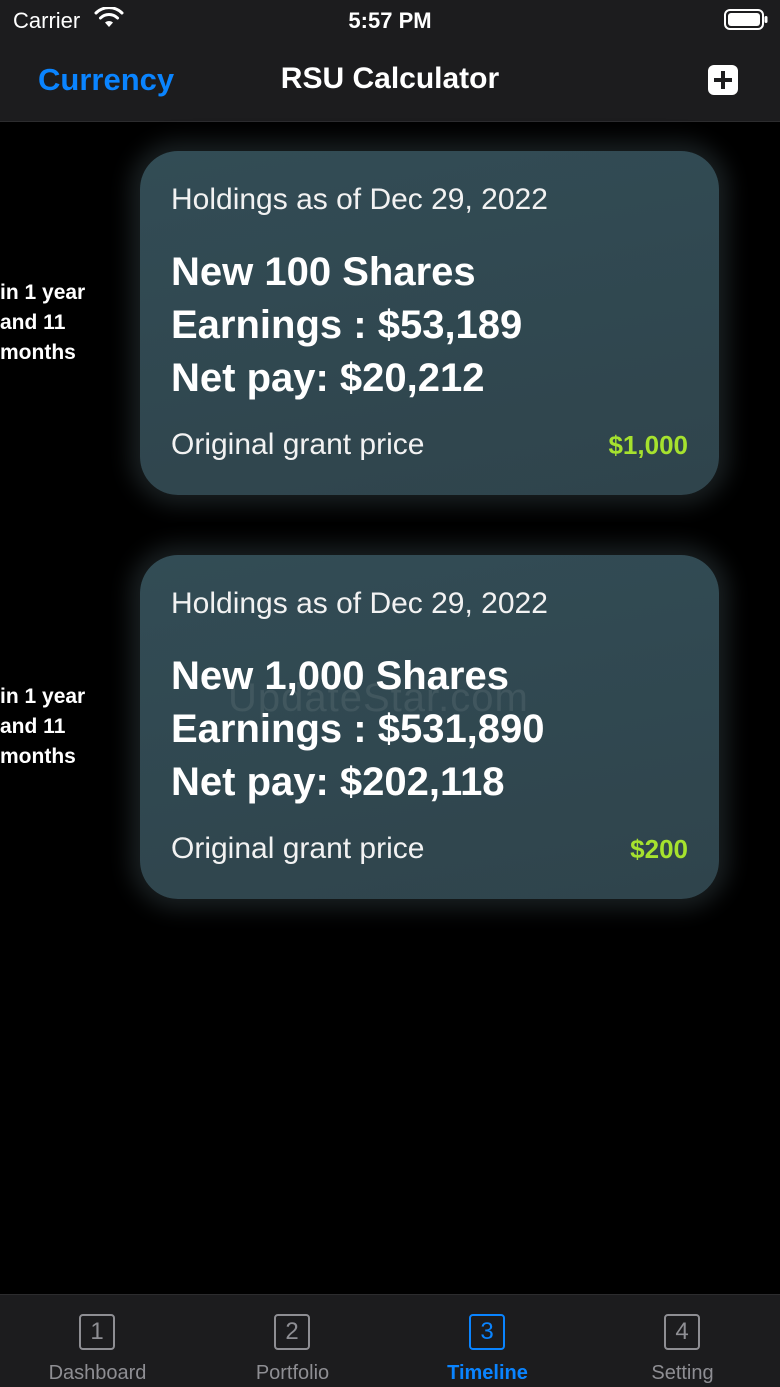  Describe the element at coordinates (659, 849) in the screenshot. I see `grant-price-value: $200` at that location.